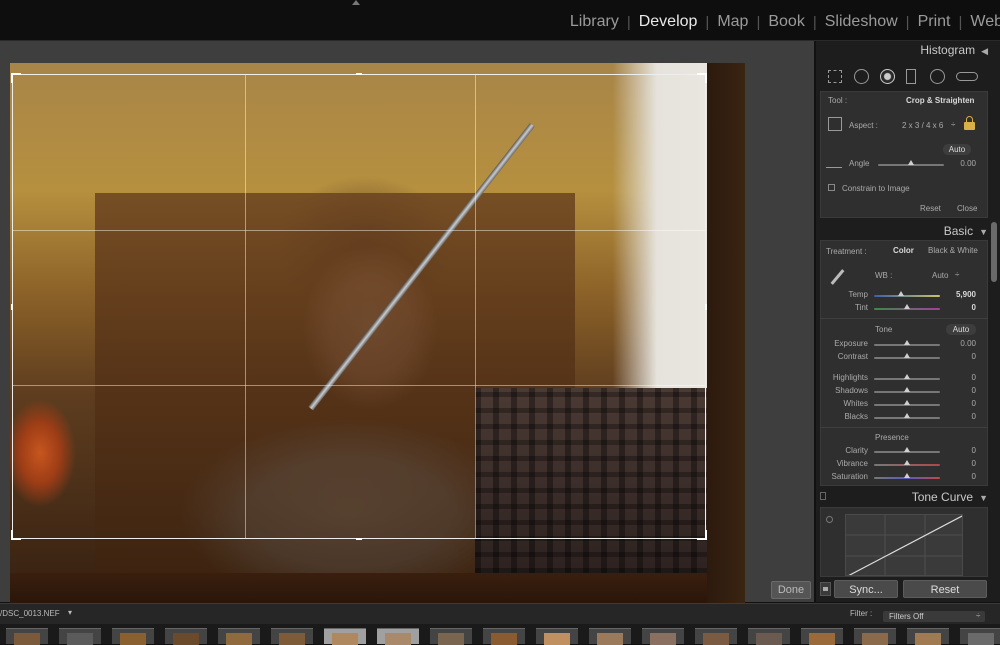 This screenshot has height=645, width=1000. Describe the element at coordinates (960, 377) in the screenshot. I see `highlights-value: 0` at that location.